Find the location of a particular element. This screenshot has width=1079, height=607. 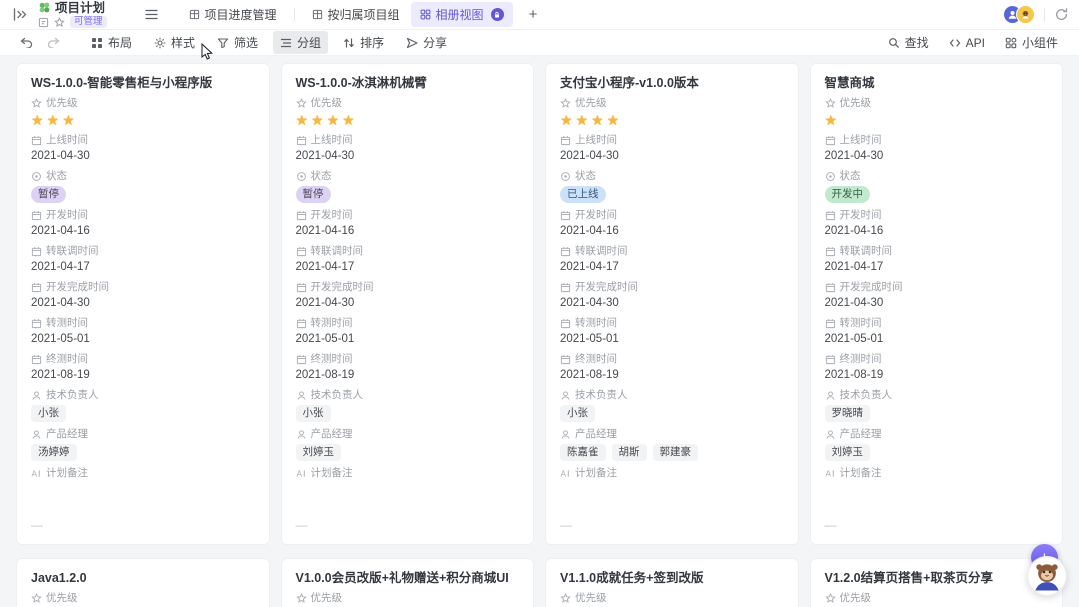

priority-stars: ★★★★ is located at coordinates (326, 120).